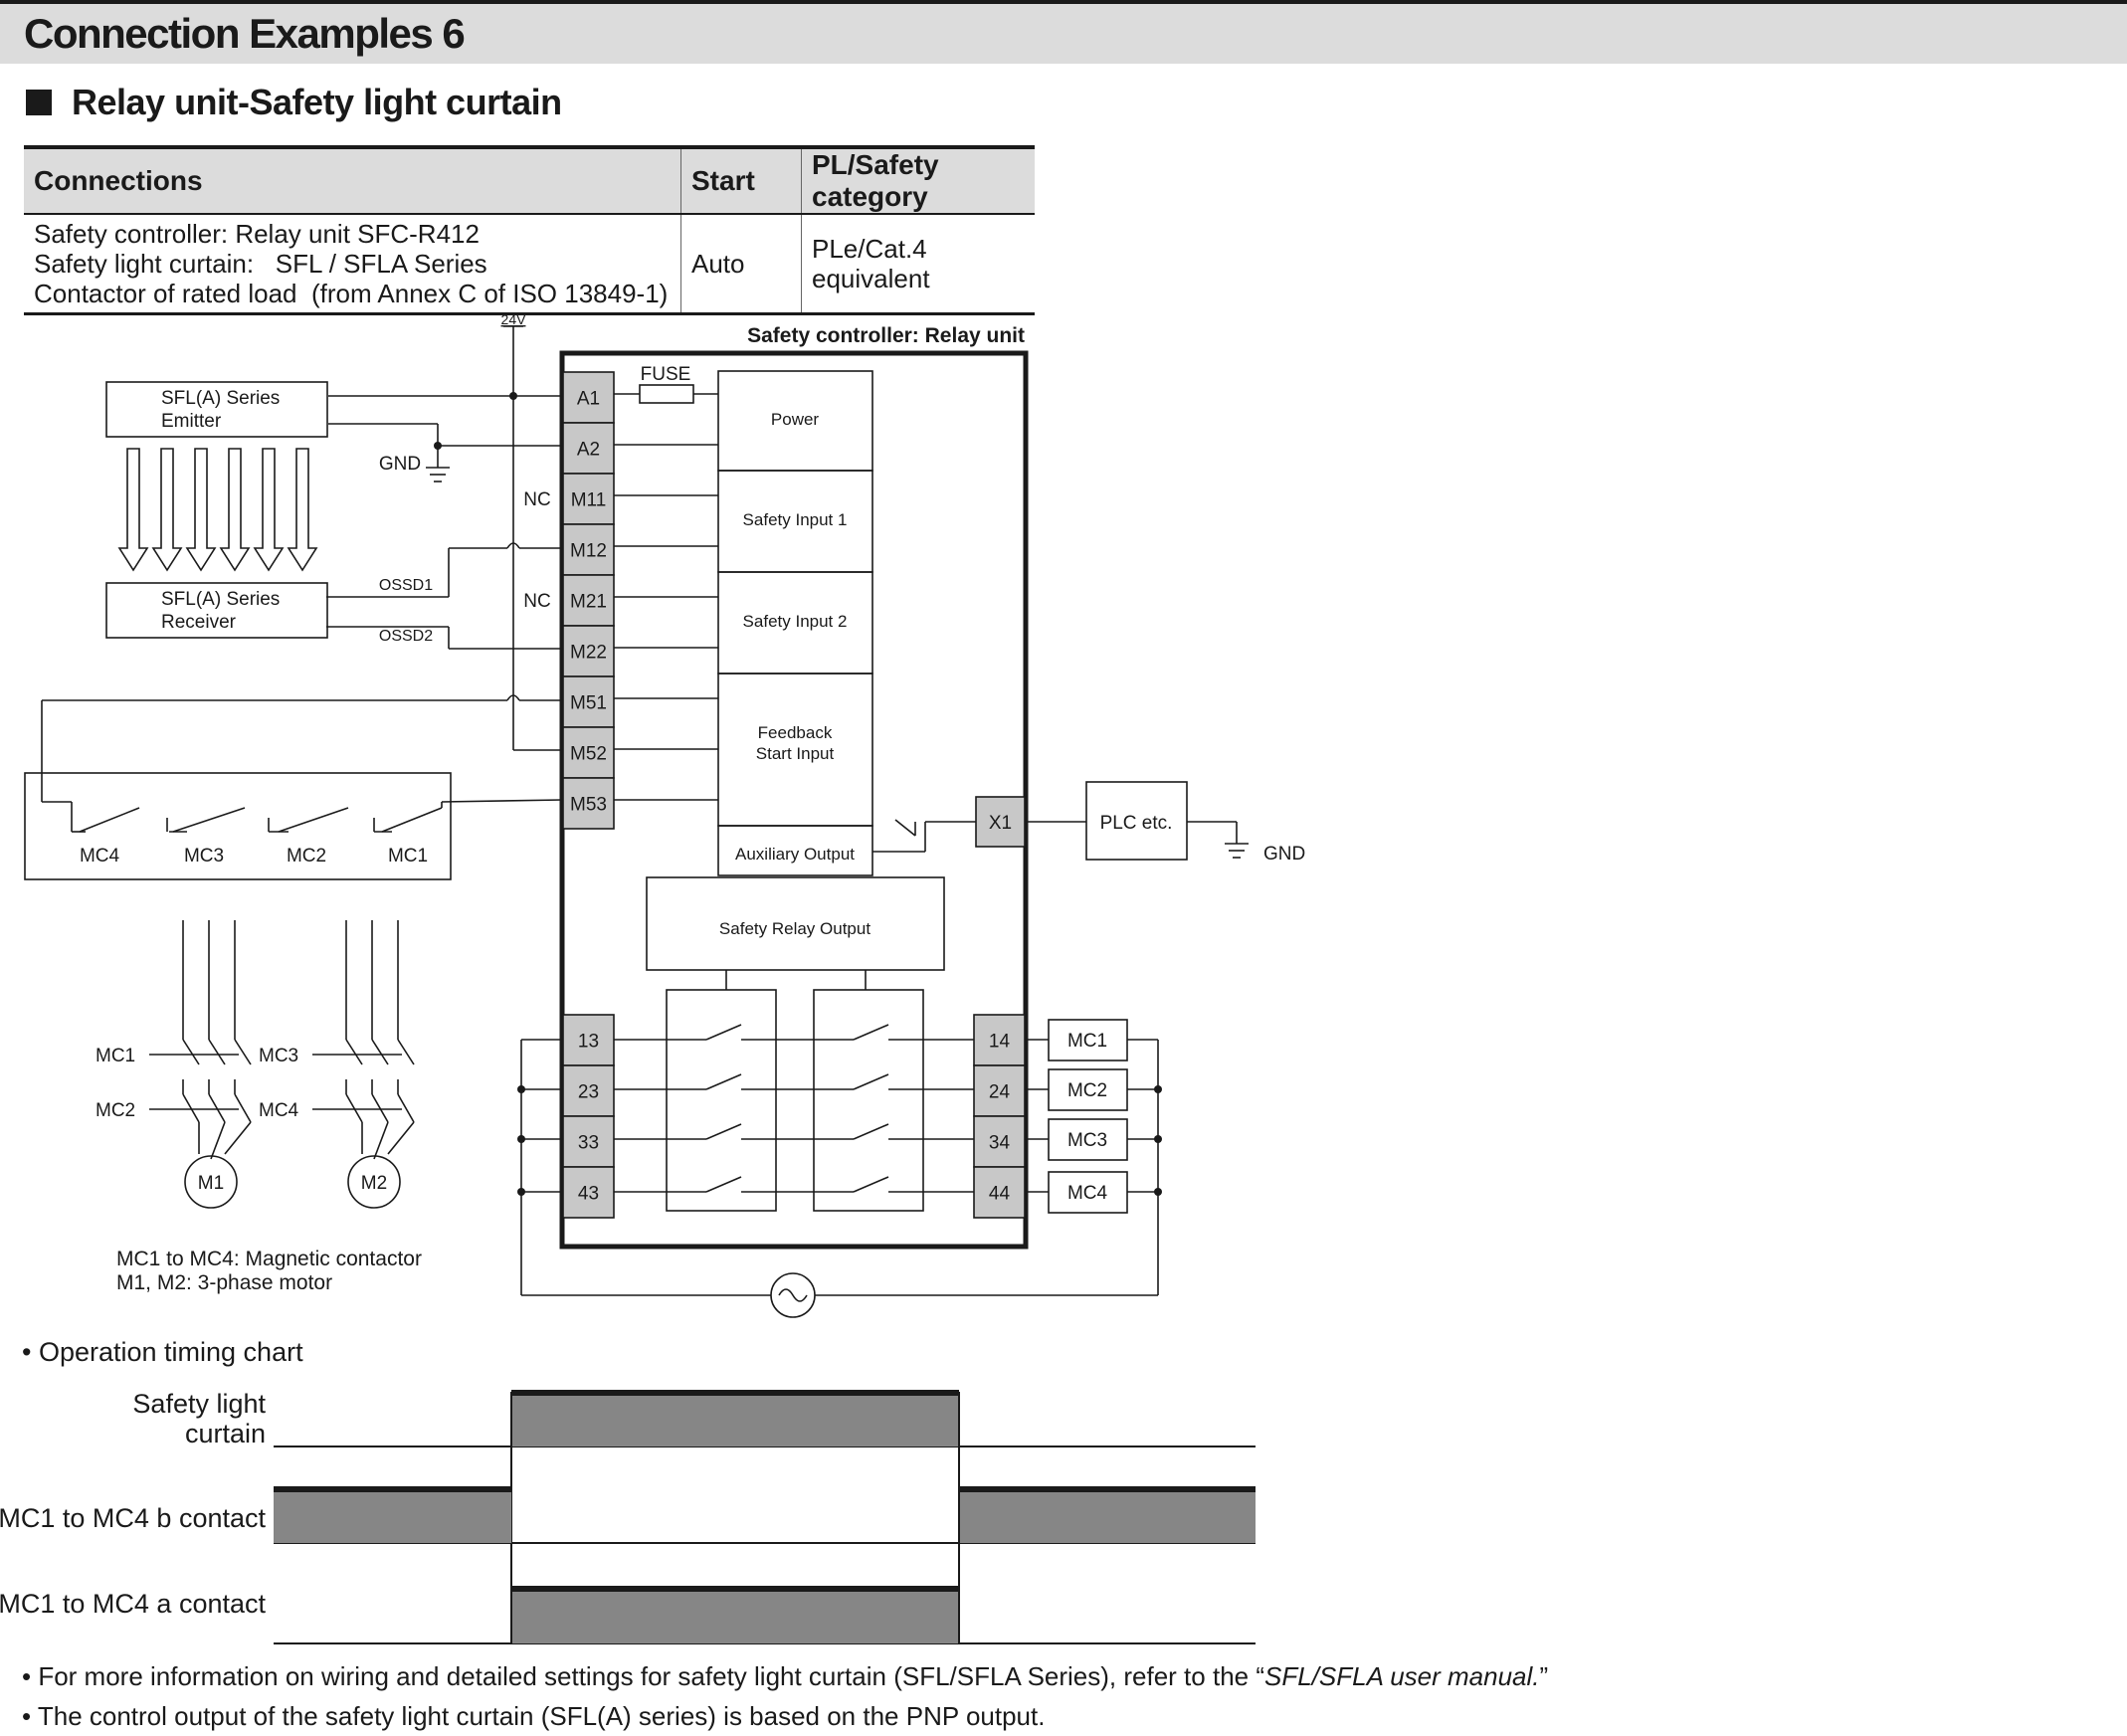  What do you see at coordinates (224, 1282) in the screenshot?
I see `legend-line: M1, M2: 3-phase motor` at bounding box center [224, 1282].